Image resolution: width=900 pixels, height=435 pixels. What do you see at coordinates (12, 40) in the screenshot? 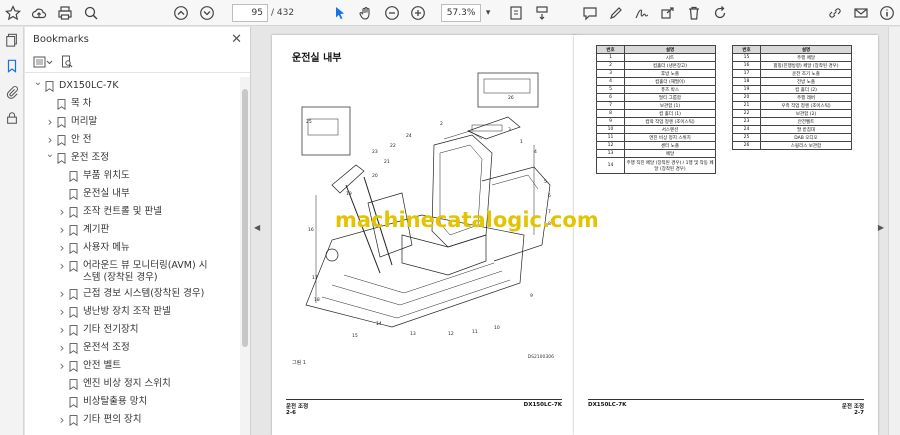
I see `page-thumbnails-icon` at bounding box center [12, 40].